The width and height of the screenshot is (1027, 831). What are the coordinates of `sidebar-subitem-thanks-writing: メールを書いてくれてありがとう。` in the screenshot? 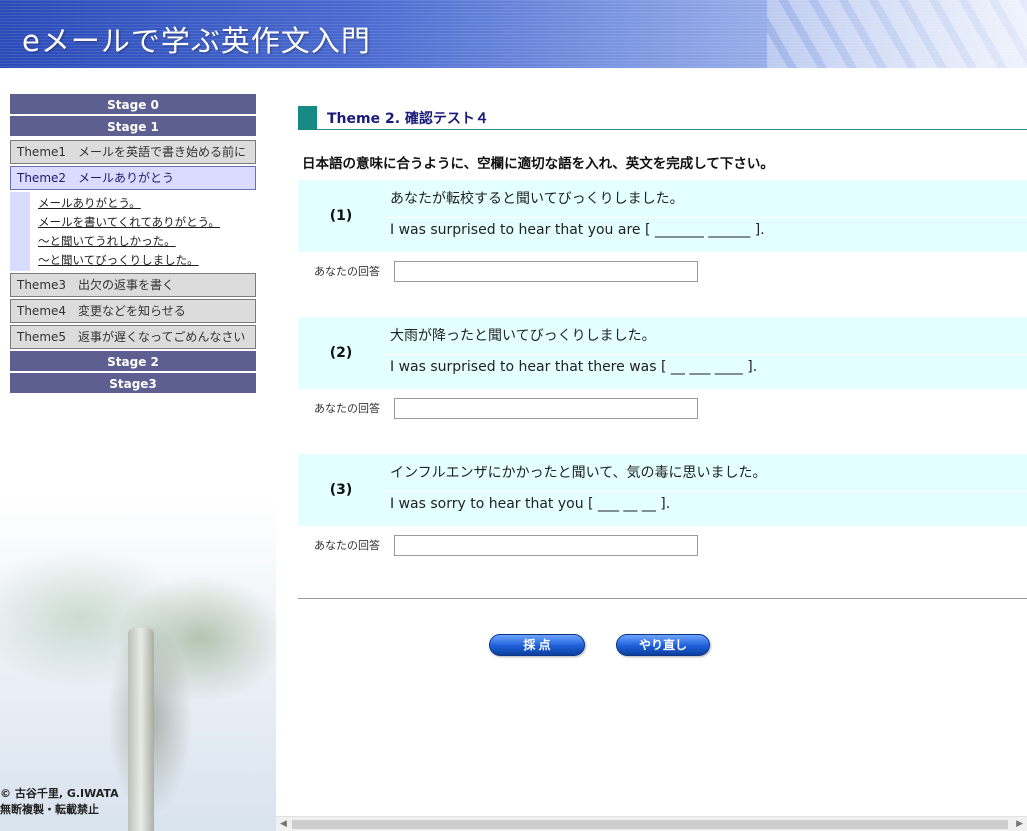 It's located at (147, 222).